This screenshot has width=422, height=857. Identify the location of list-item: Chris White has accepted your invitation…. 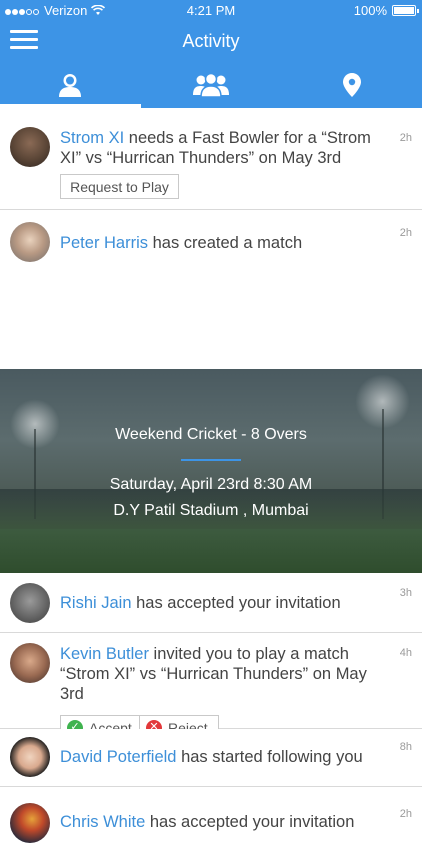
(211, 822).